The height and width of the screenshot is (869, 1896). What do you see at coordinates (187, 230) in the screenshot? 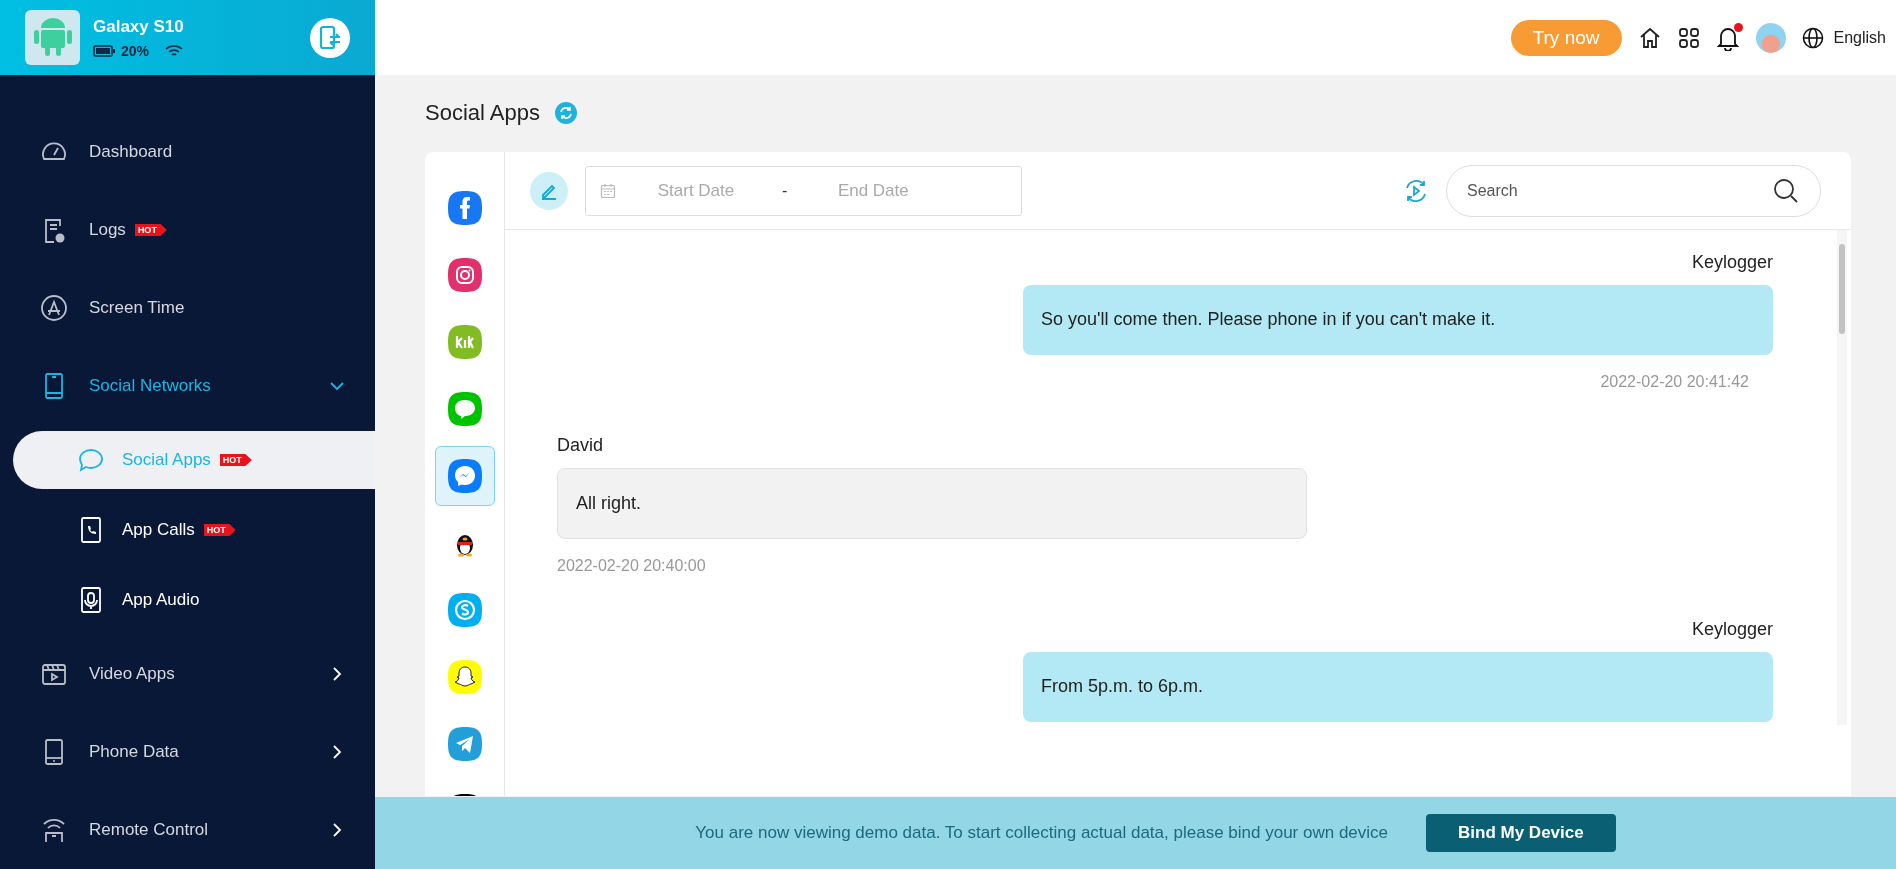
I see `sidebar-item: Logs HOT` at bounding box center [187, 230].